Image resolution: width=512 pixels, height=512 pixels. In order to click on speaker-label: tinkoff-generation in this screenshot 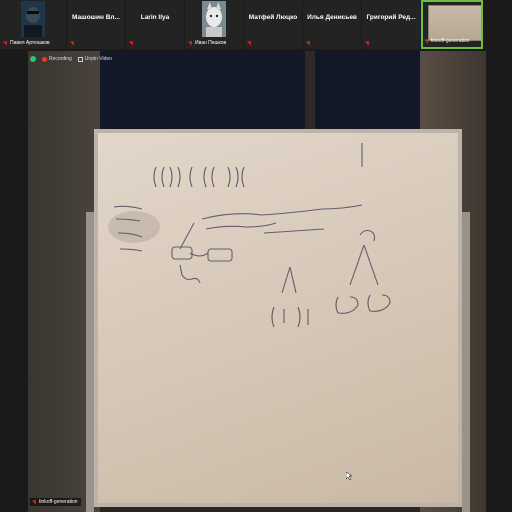, I will do `click(55, 502)`.